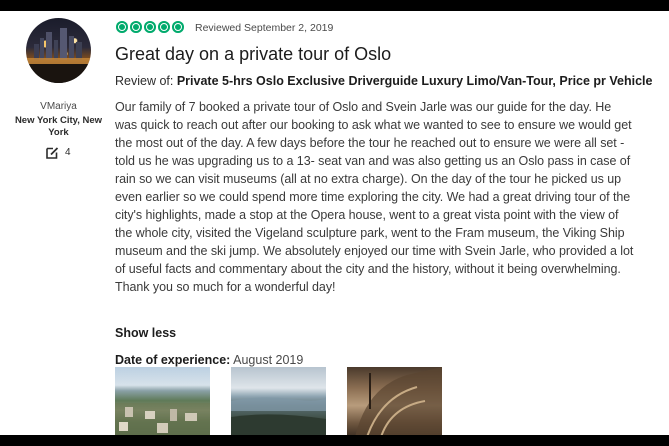 The height and width of the screenshot is (446, 669). I want to click on vista-view-photo, so click(278, 416).